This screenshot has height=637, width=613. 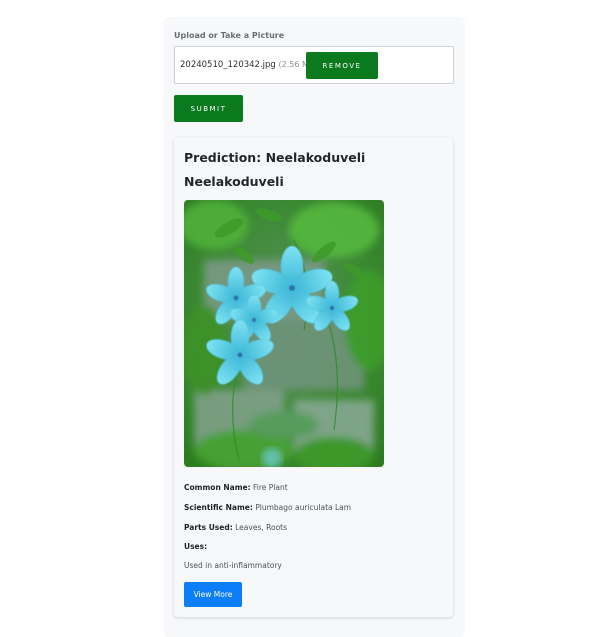 I want to click on upload-label: Upload or Take a Picture, so click(x=229, y=35).